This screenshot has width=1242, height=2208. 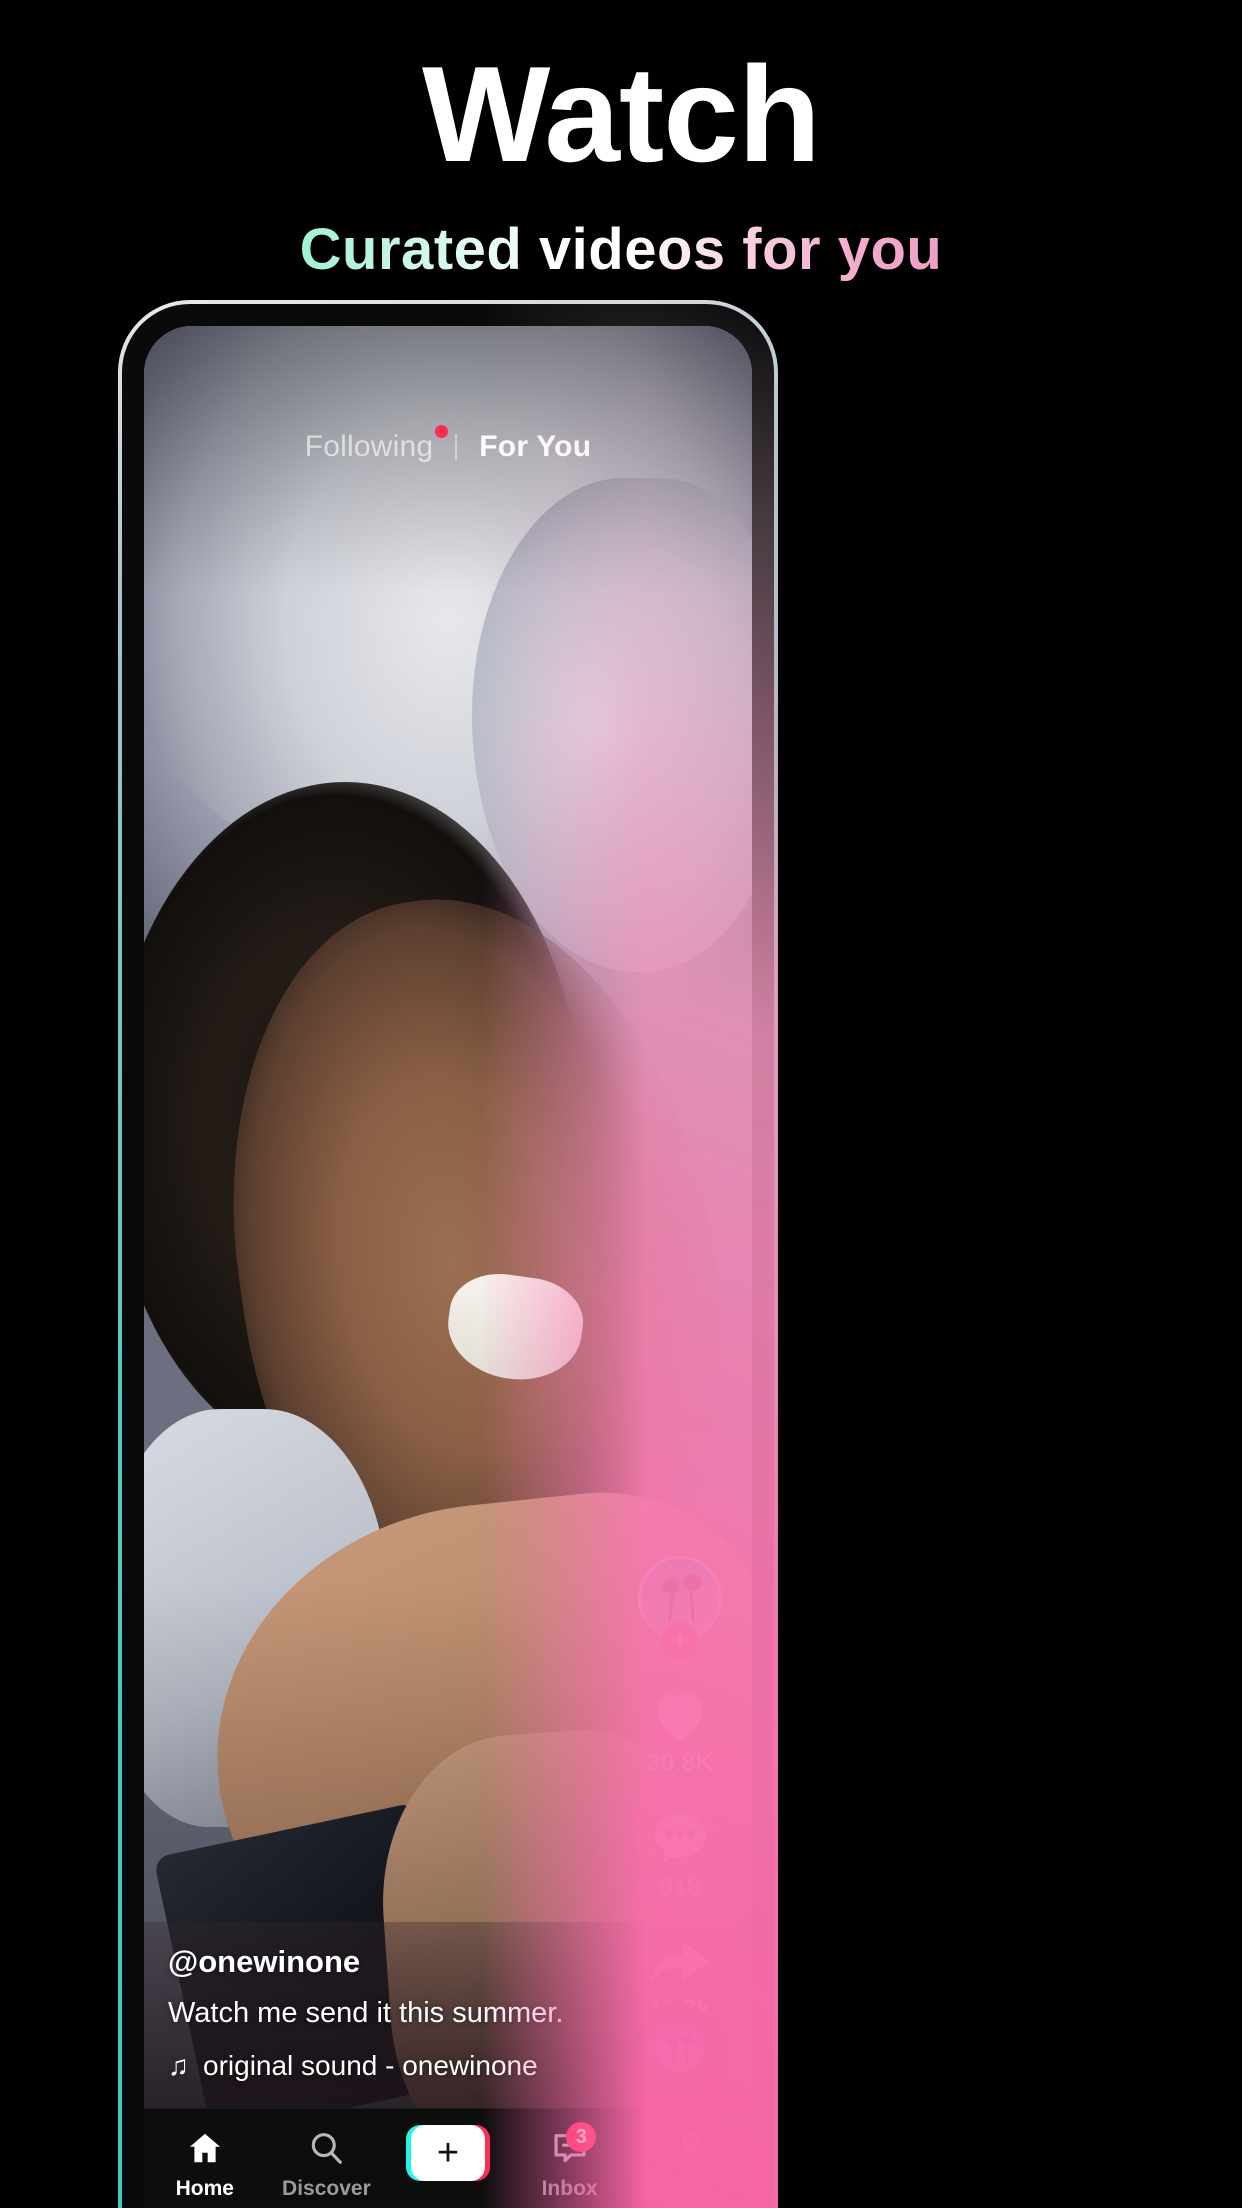 What do you see at coordinates (691, 2188) in the screenshot?
I see `nav-label-me: Me` at bounding box center [691, 2188].